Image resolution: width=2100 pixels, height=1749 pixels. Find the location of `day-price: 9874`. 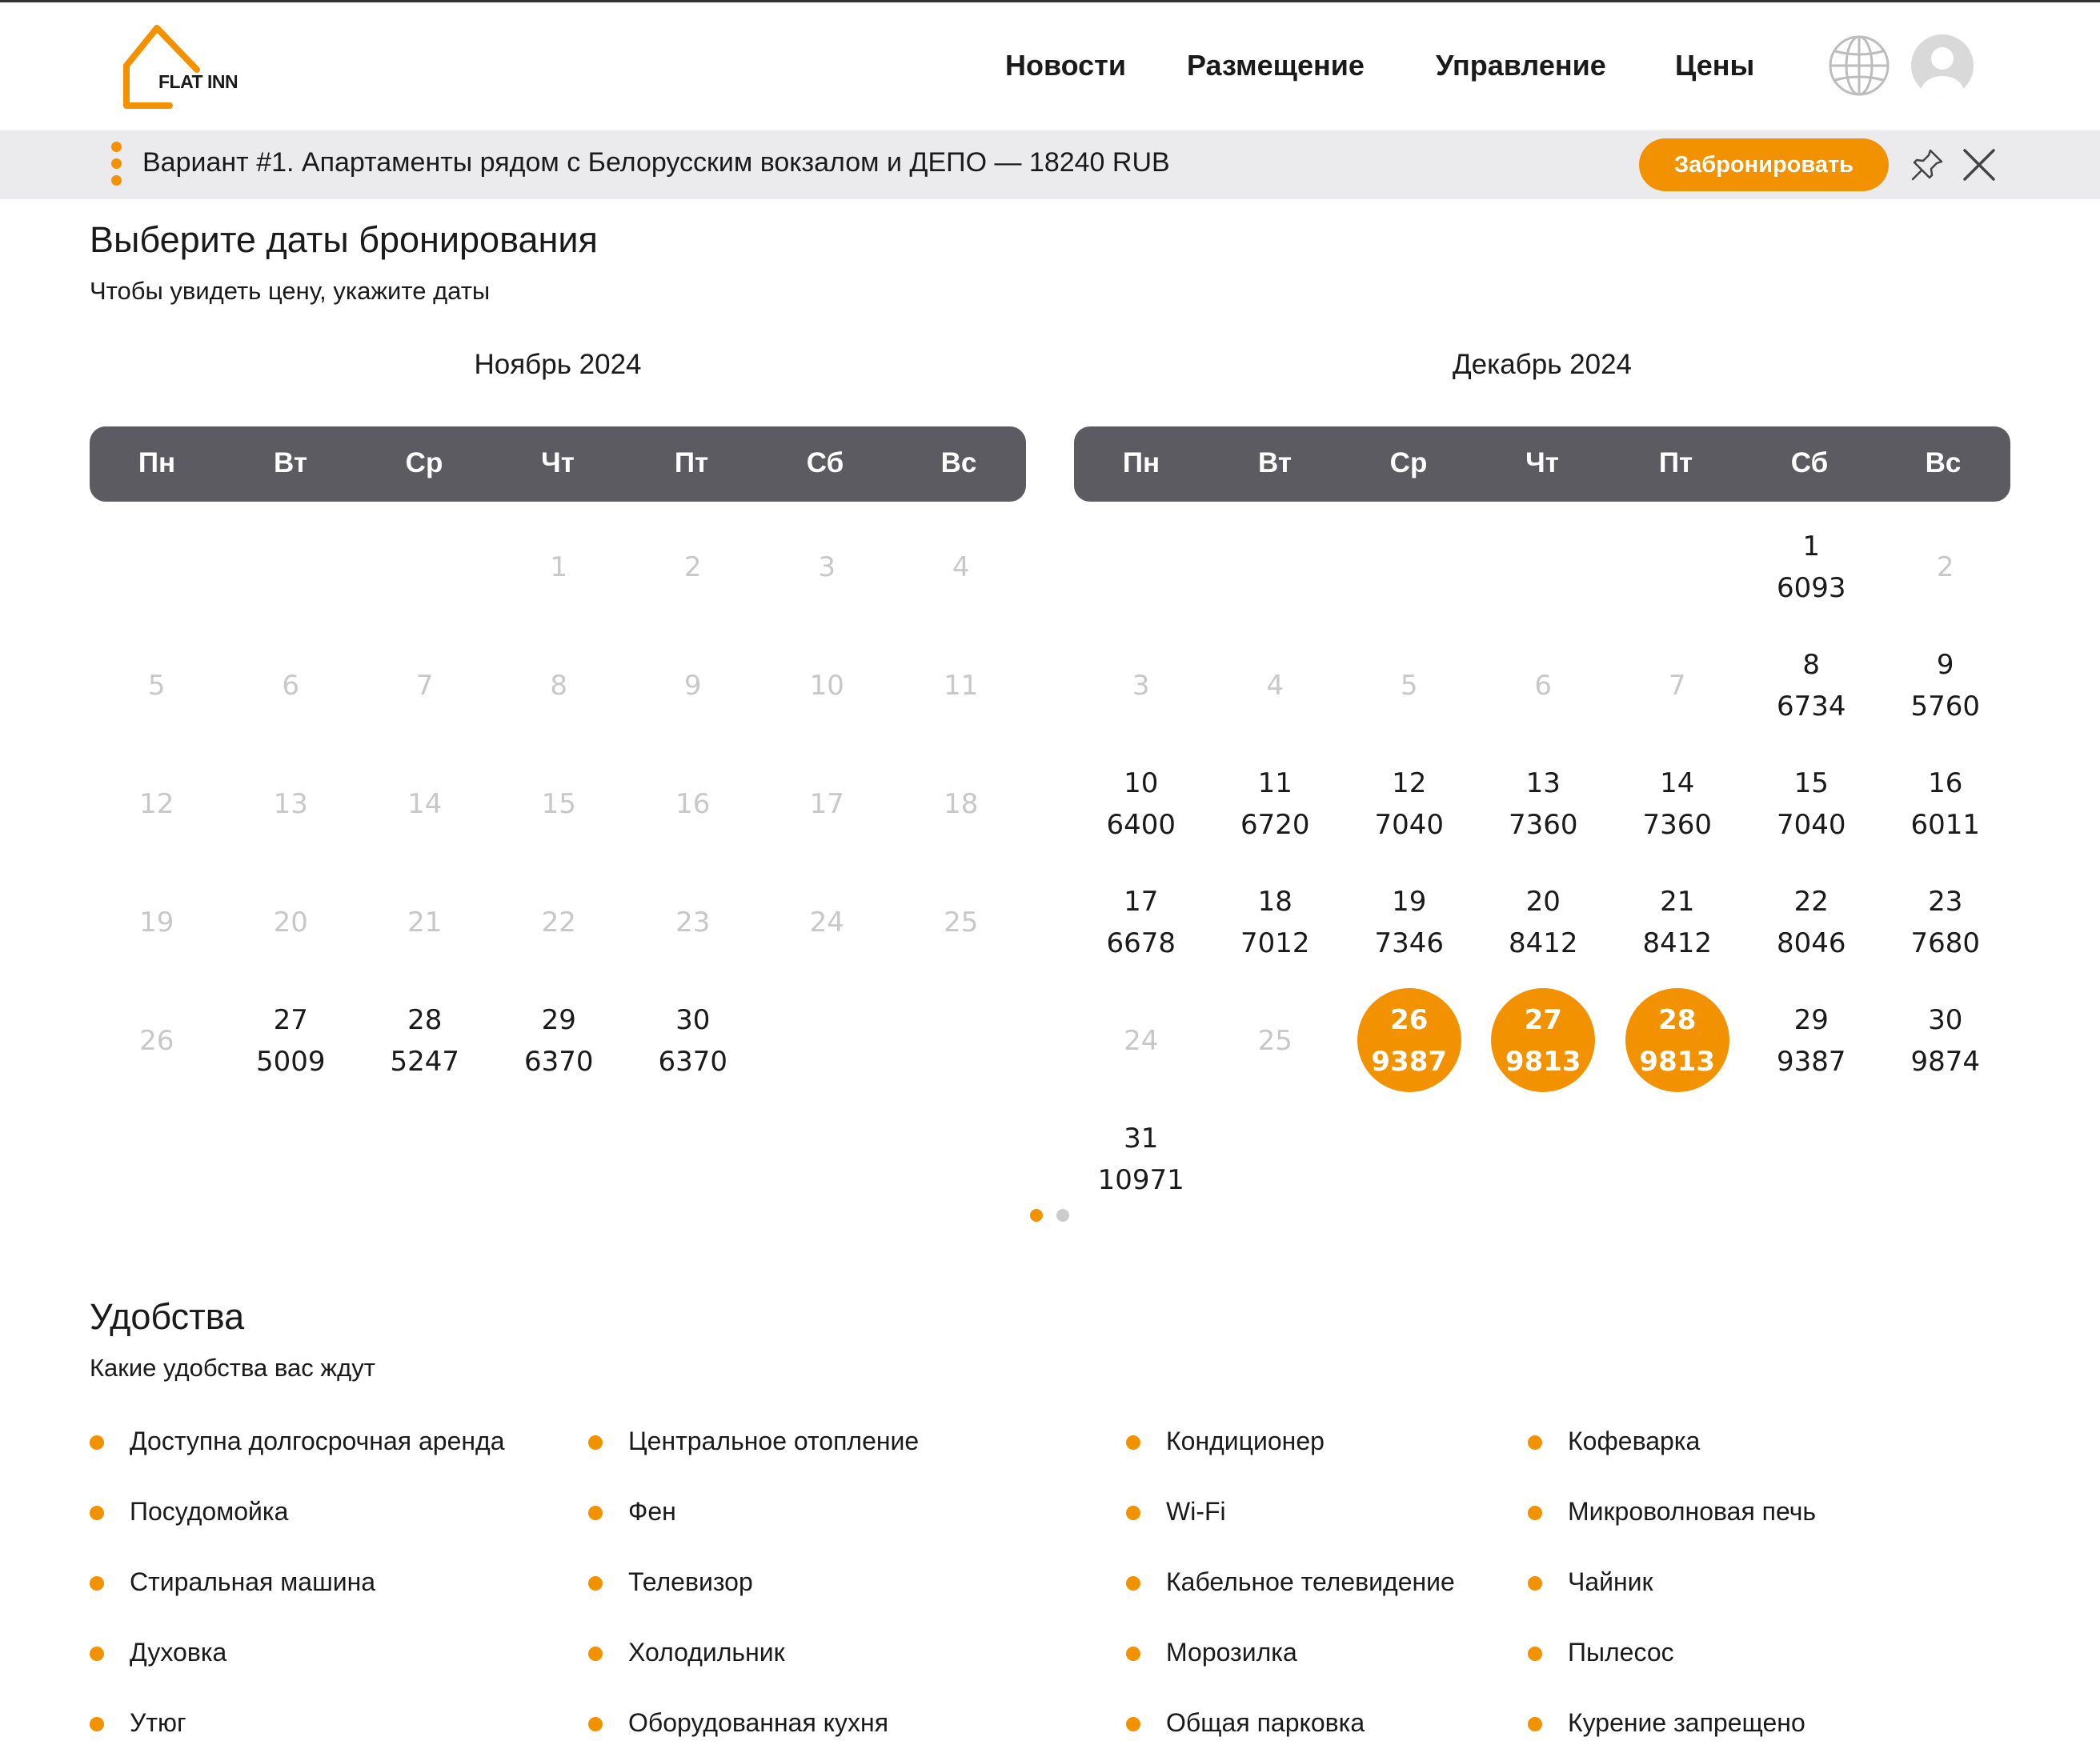

day-price: 9874 is located at coordinates (1945, 1062).